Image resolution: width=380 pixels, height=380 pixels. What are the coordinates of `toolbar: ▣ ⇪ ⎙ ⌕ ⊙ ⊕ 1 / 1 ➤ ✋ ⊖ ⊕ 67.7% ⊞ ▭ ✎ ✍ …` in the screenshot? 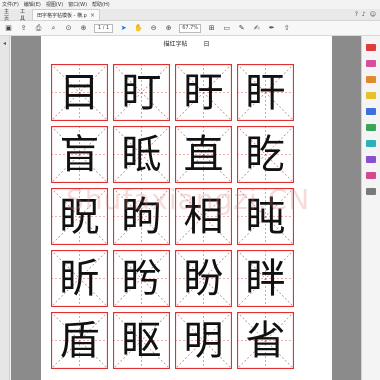 It's located at (190, 28).